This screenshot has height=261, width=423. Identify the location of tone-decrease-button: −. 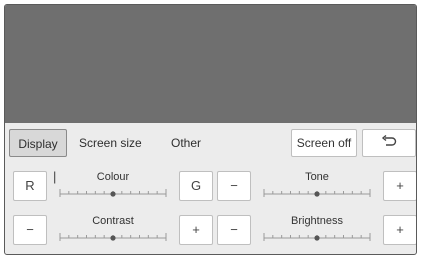
(234, 186).